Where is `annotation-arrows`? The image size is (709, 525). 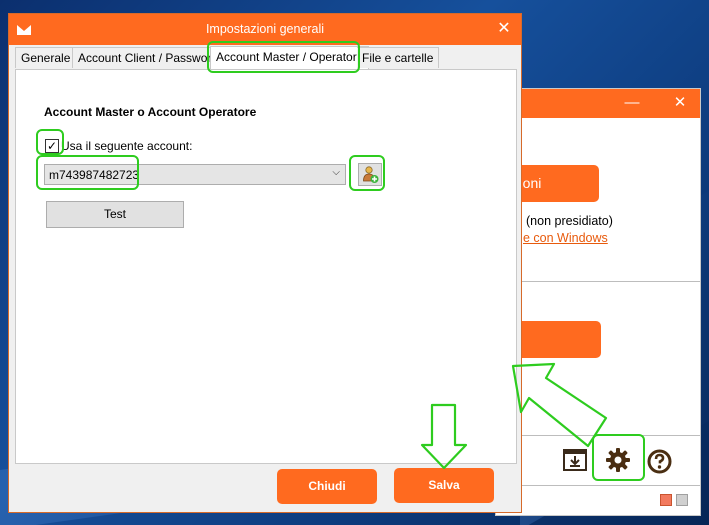
annotation-arrows is located at coordinates (514, 416).